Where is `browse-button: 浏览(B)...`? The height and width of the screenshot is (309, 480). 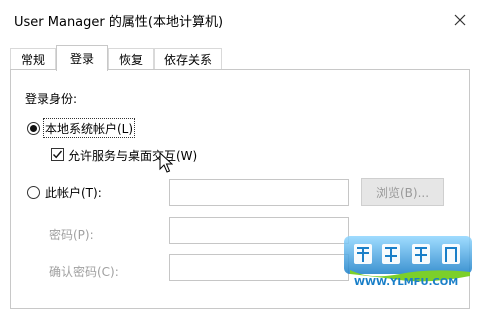 browse-button: 浏览(B)... is located at coordinates (402, 192).